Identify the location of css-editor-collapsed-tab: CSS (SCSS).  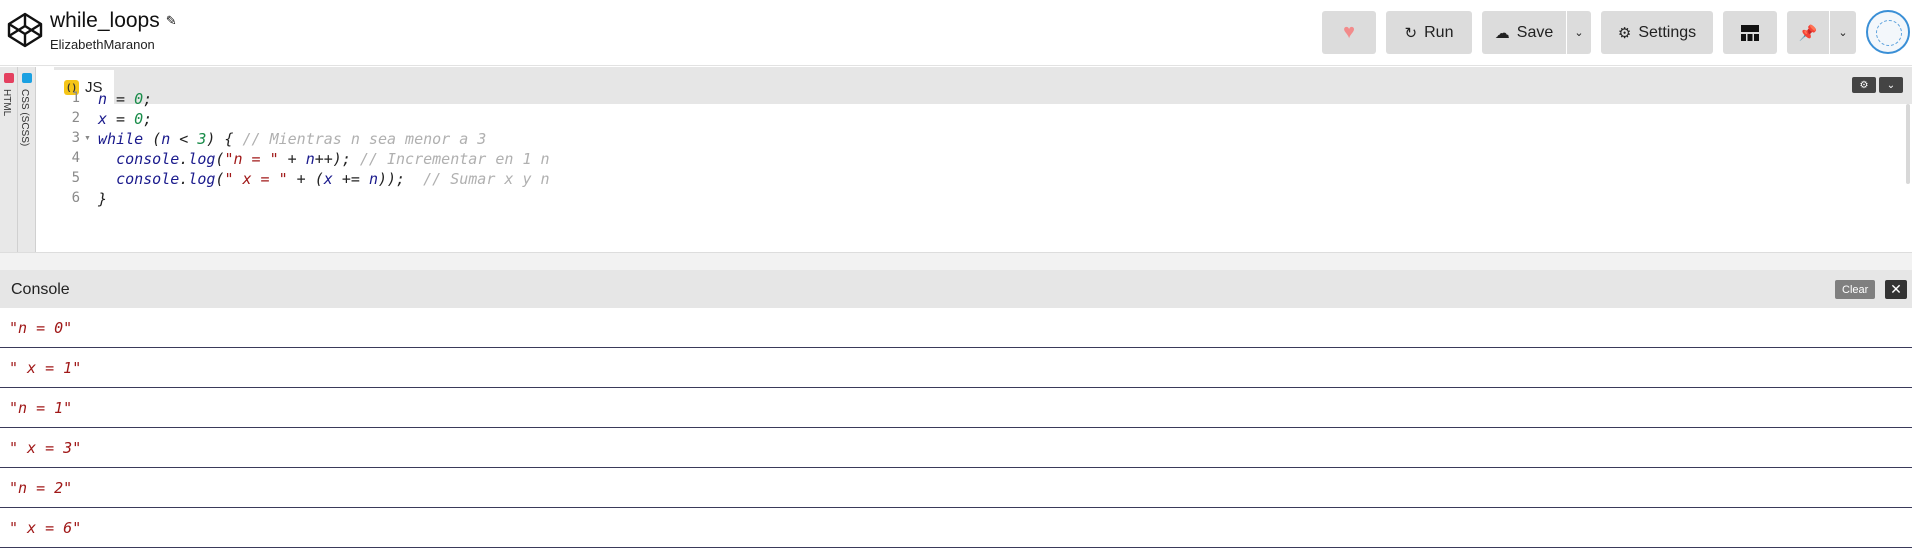
(27, 159).